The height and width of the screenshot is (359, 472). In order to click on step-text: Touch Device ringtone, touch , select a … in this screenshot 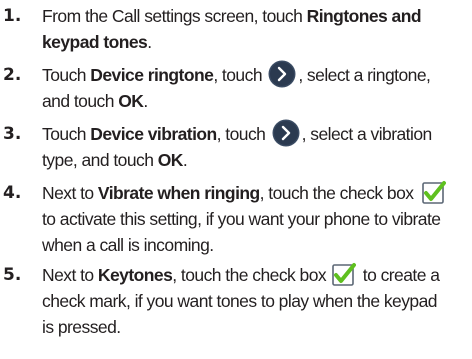, I will do `click(256, 87)`.